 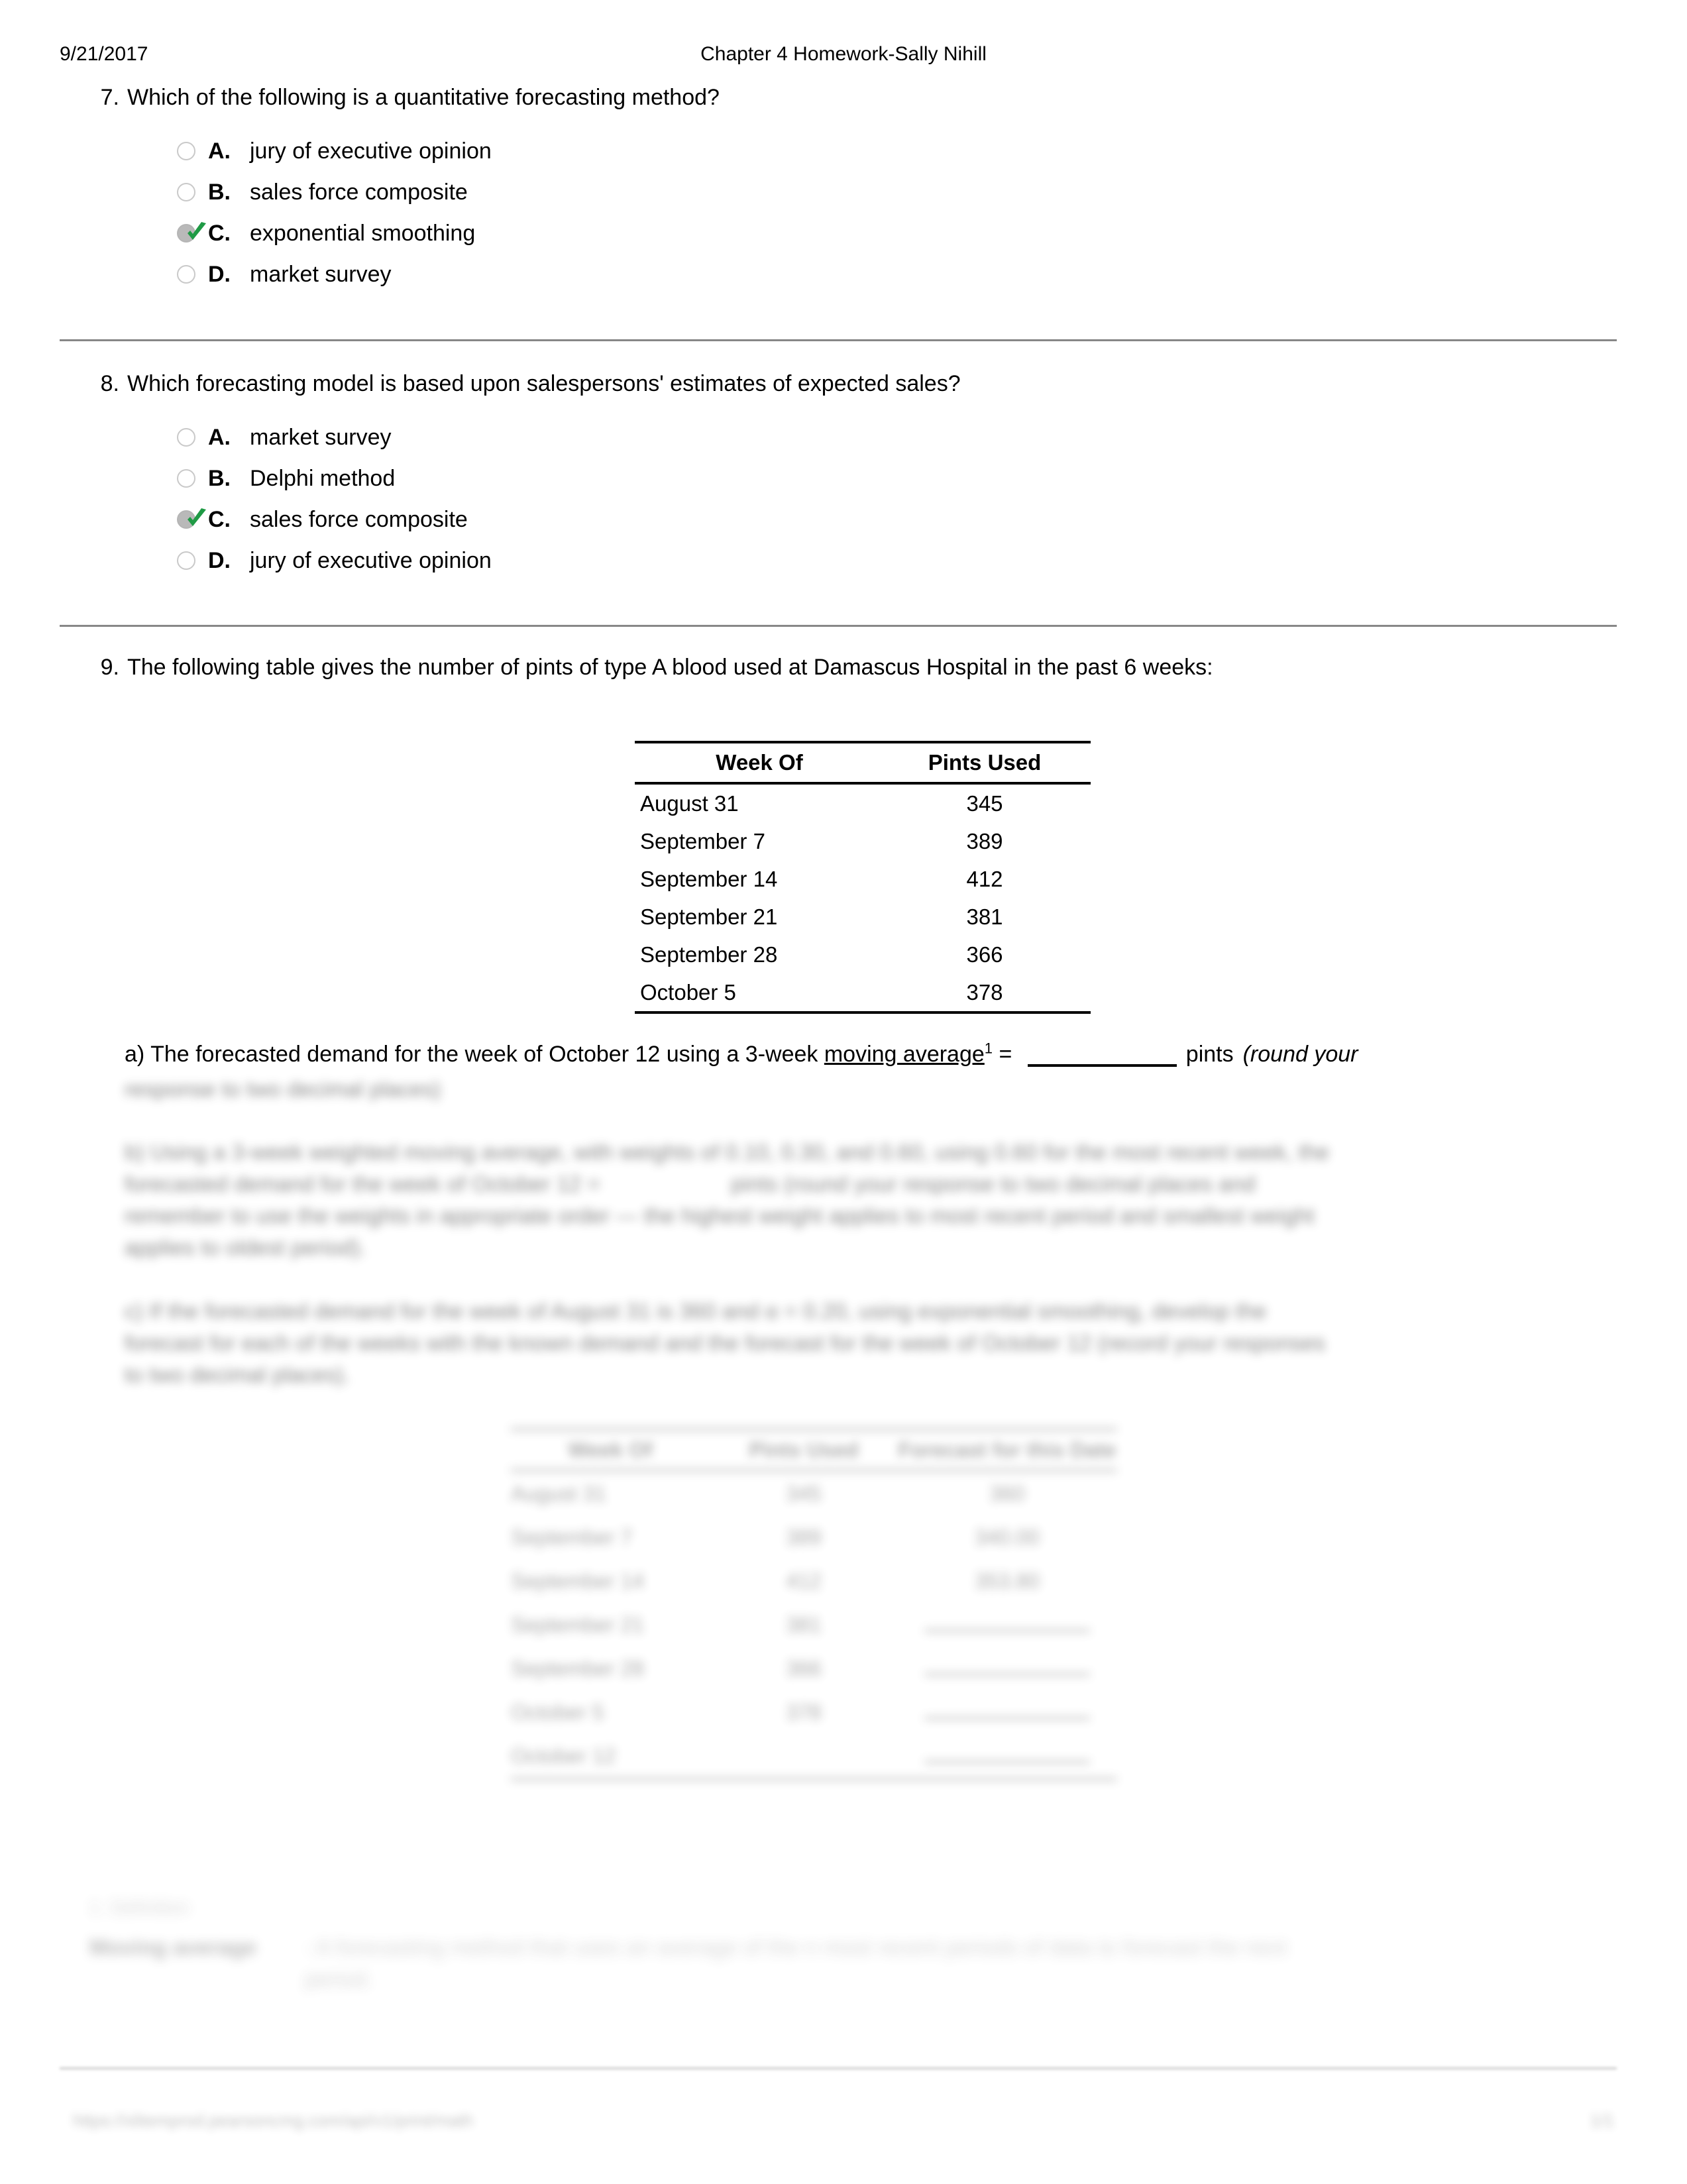 I want to click on table-row: September 14 412, so click(x=863, y=879).